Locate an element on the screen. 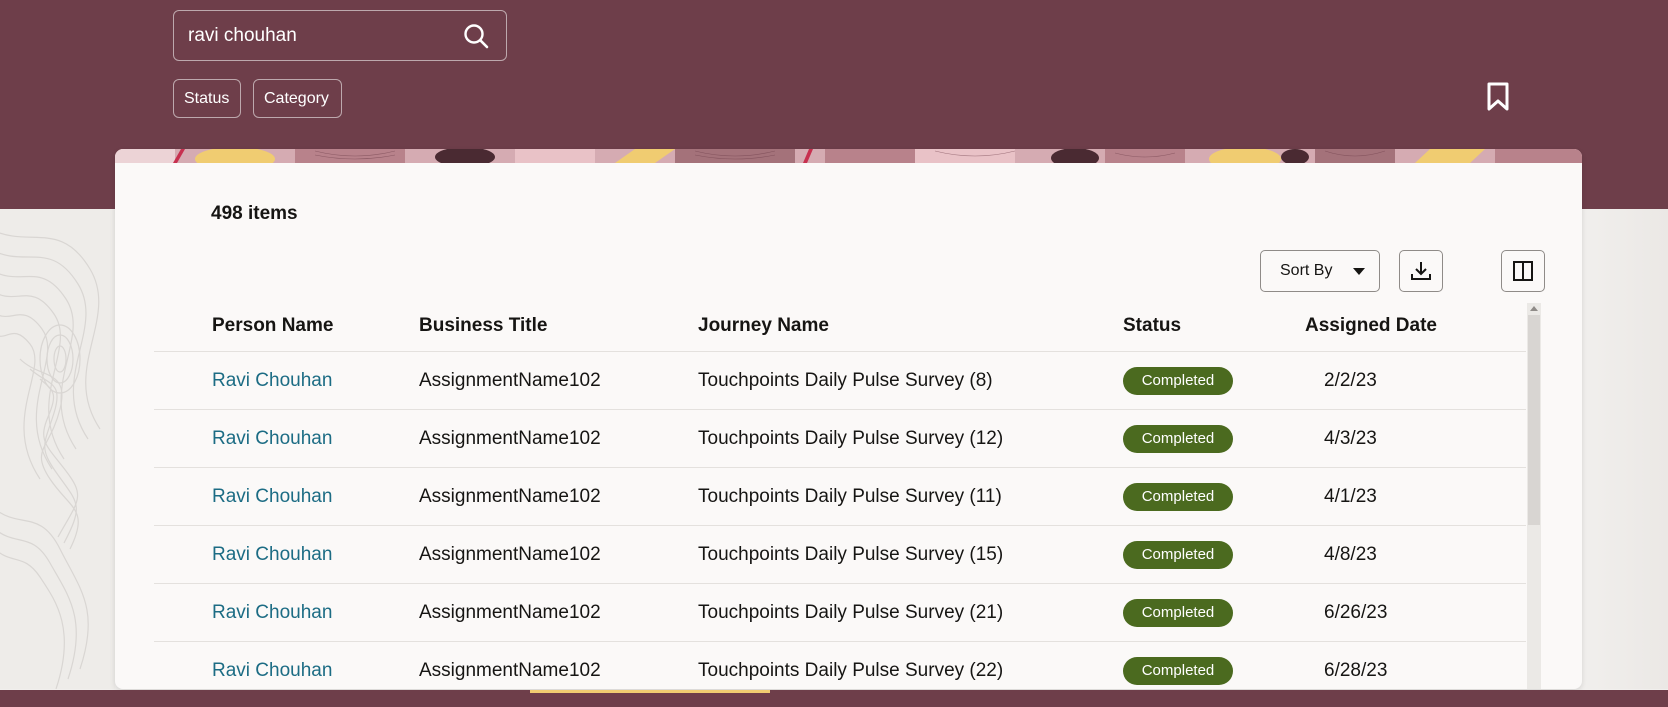 Image resolution: width=1668 pixels, height=707 pixels. category-filter-chip: Category is located at coordinates (297, 98).